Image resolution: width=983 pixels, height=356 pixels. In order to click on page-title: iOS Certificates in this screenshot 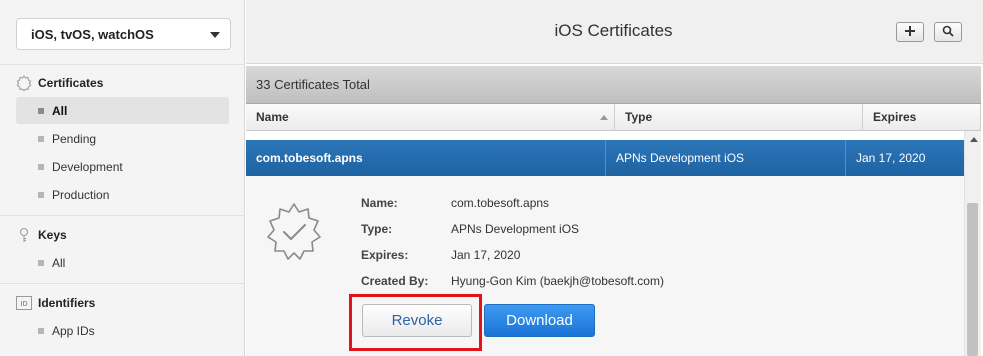, I will do `click(613, 30)`.